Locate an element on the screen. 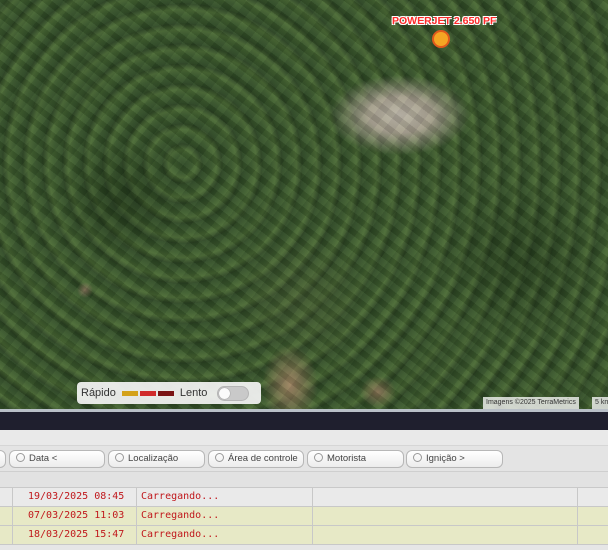 The width and height of the screenshot is (608, 550). speed-legend: Rápido Lento is located at coordinates (169, 393).